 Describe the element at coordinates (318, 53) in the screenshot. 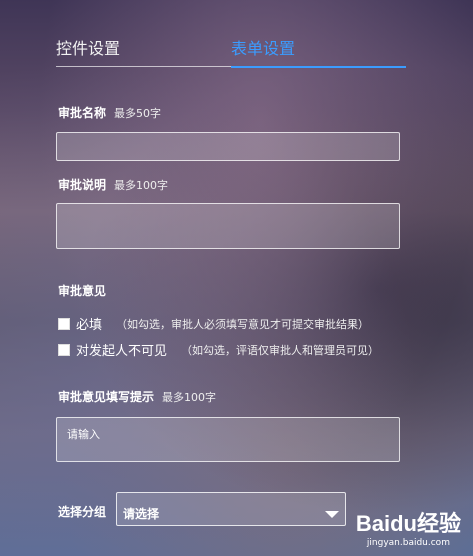

I see `tab-form-settings: 表单设置` at that location.